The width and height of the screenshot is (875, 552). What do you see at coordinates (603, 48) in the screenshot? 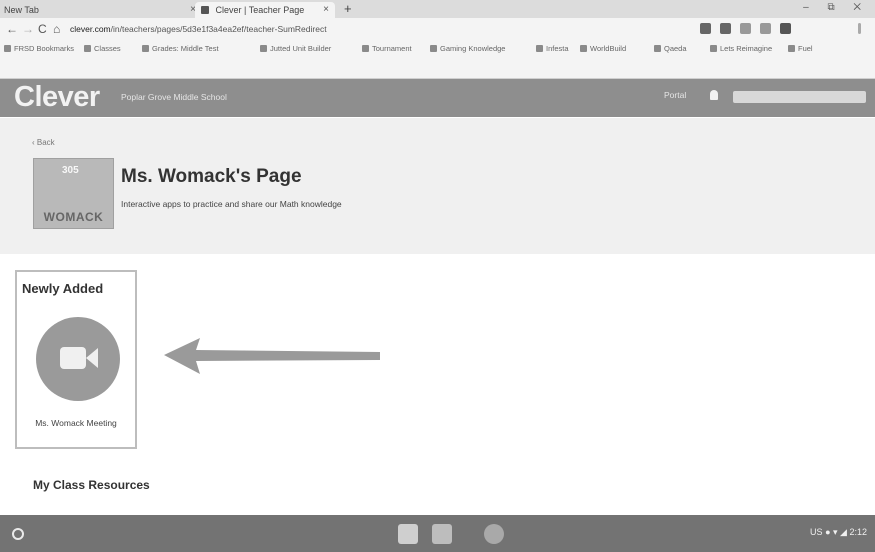
I see `bookmark-item: WorldBuild` at bounding box center [603, 48].